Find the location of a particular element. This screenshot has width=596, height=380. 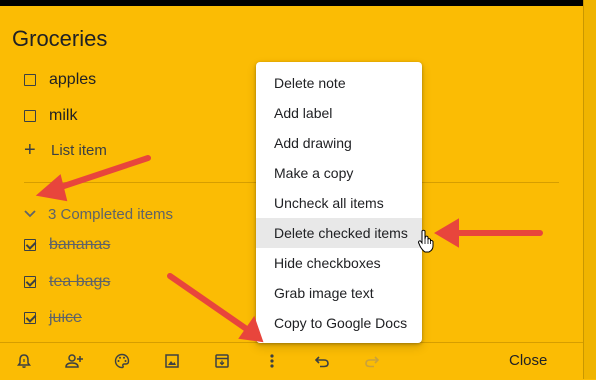

add-list-item-placeholder: List item is located at coordinates (79, 150).